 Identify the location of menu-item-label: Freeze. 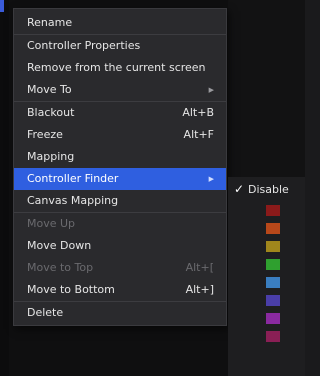
(45, 134).